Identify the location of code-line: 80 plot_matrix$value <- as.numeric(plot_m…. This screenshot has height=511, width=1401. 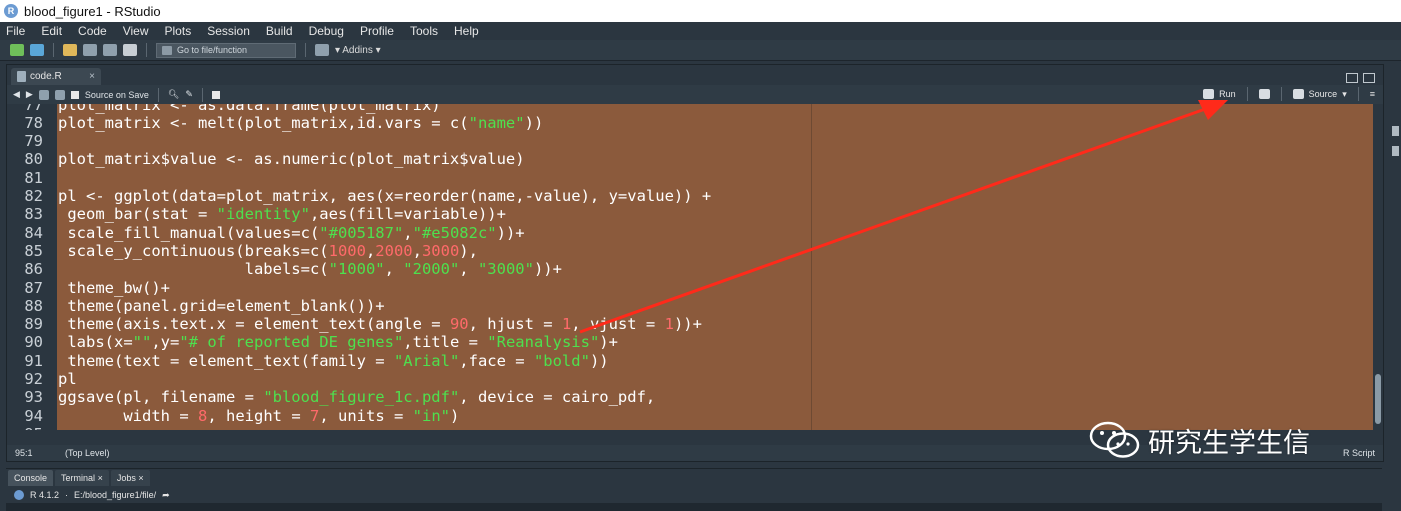
(690, 159).